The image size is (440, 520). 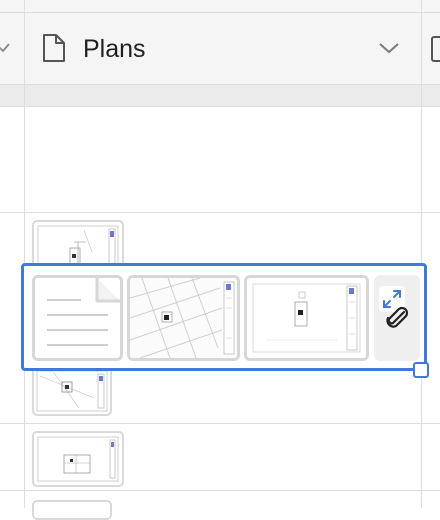 What do you see at coordinates (389, 48) in the screenshot?
I see `chevron-down-icon` at bounding box center [389, 48].